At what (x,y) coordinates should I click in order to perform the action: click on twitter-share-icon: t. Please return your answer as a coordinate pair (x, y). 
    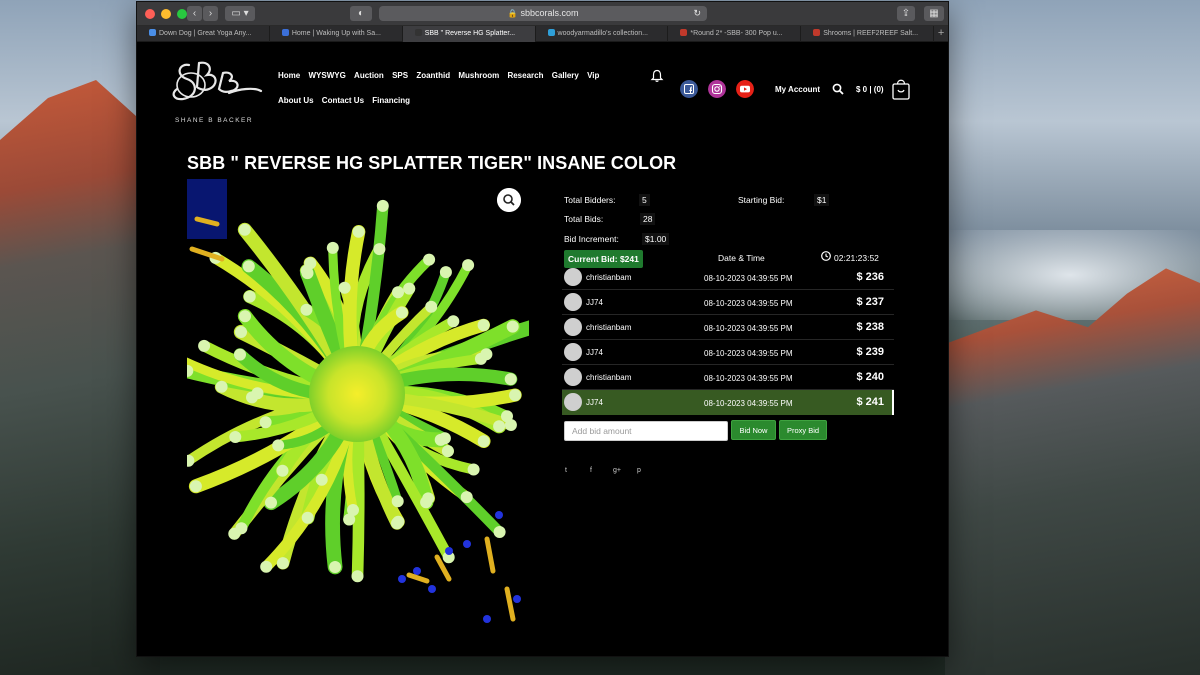
    Looking at the image, I should click on (566, 470).